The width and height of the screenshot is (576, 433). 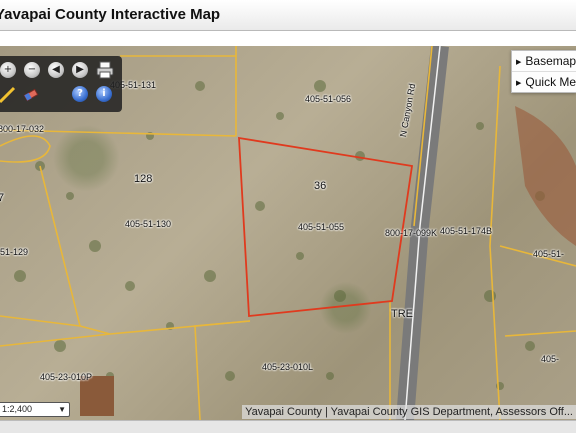 I want to click on parcel-label-tre: TRE, so click(x=402, y=314).